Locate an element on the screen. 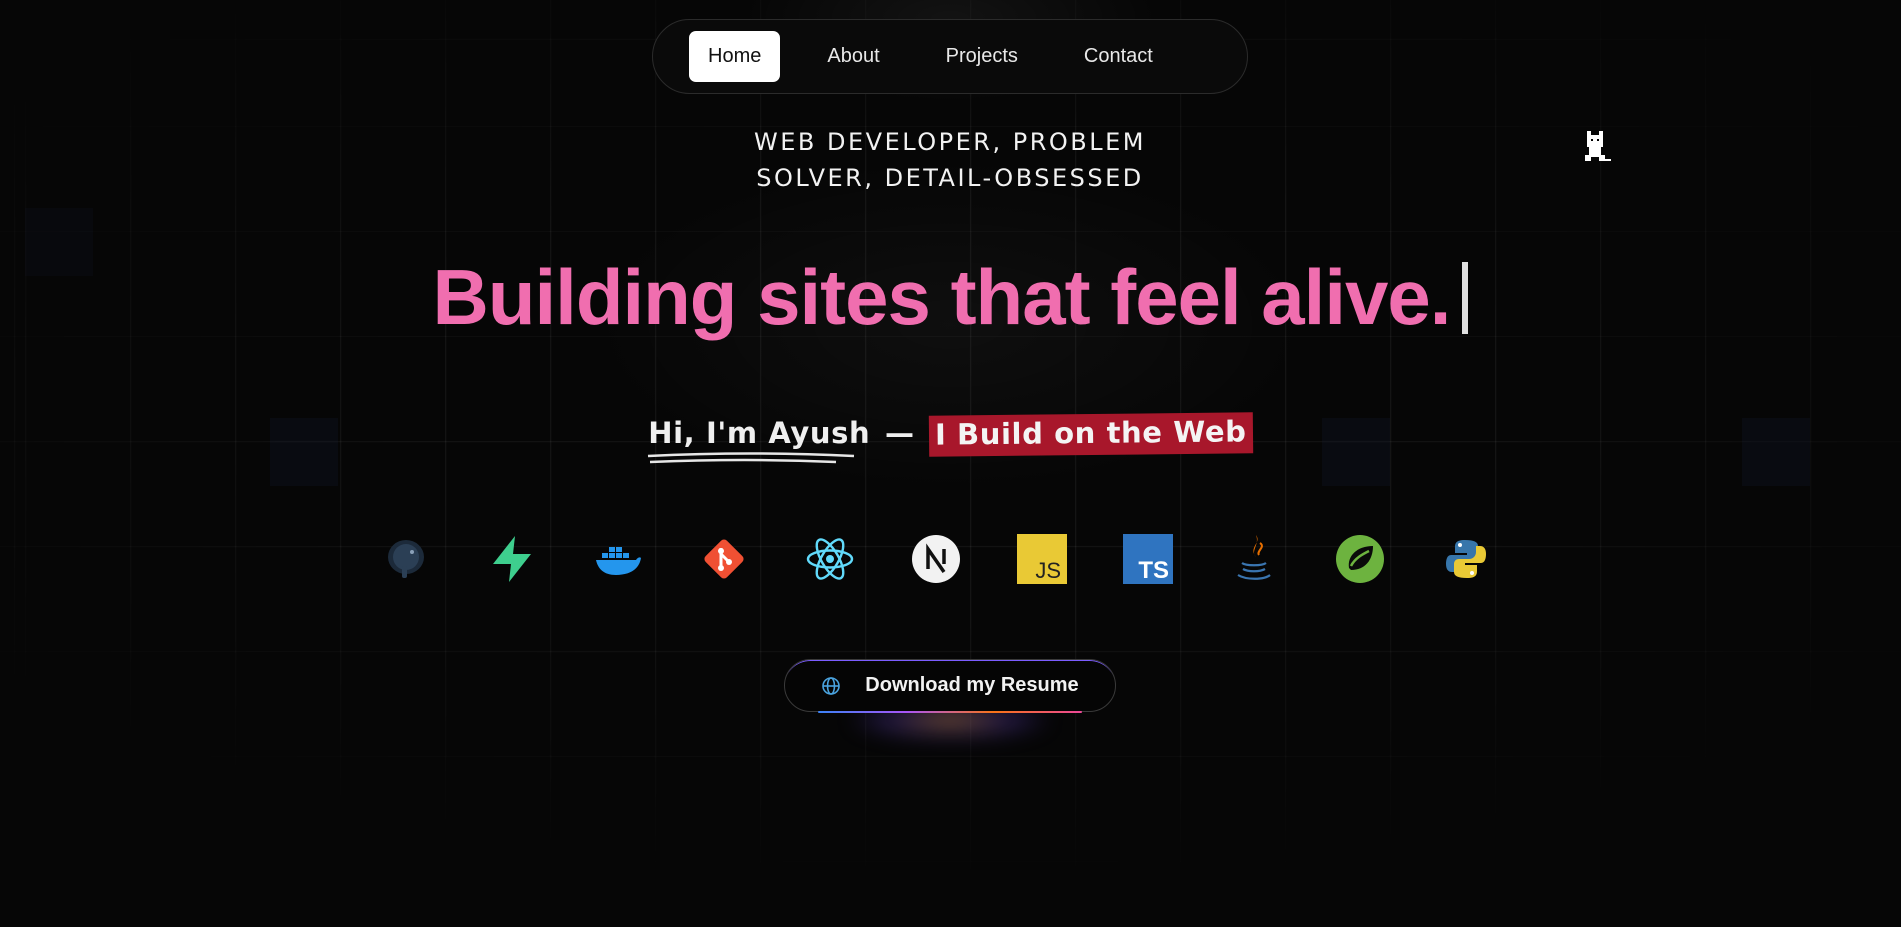 This screenshot has height=927, width=1901. intro-dash: — is located at coordinates (899, 433).